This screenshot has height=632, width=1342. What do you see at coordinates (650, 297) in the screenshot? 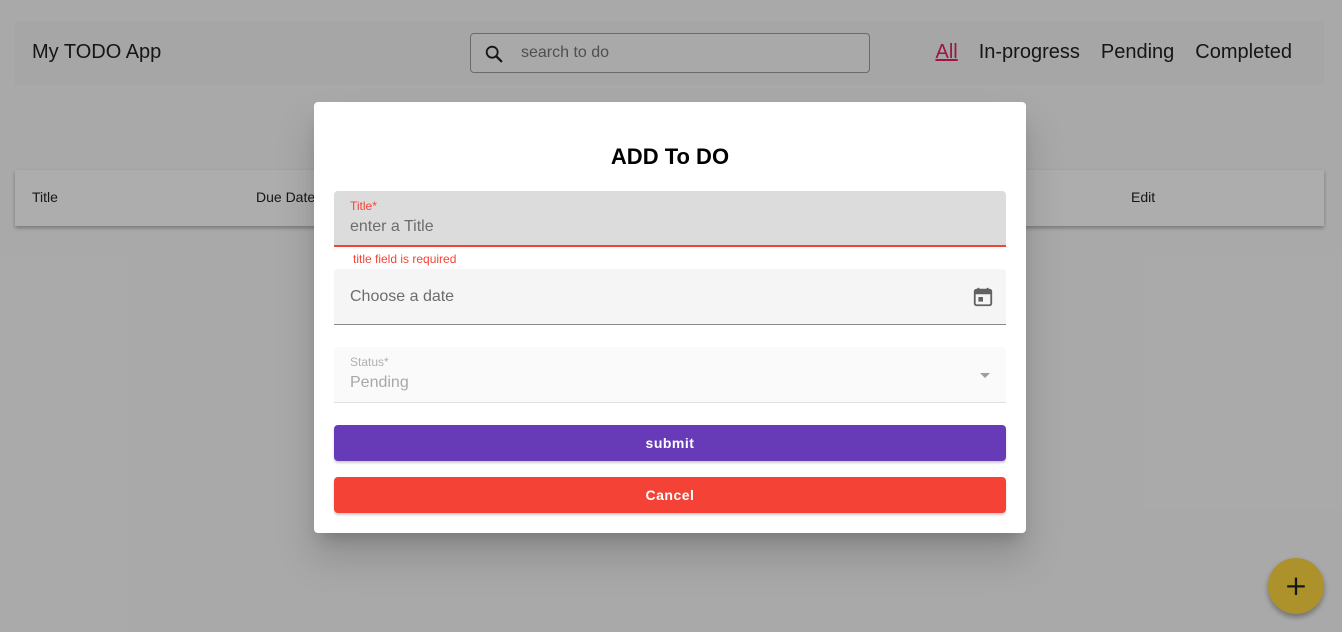
I see `date-input` at bounding box center [650, 297].